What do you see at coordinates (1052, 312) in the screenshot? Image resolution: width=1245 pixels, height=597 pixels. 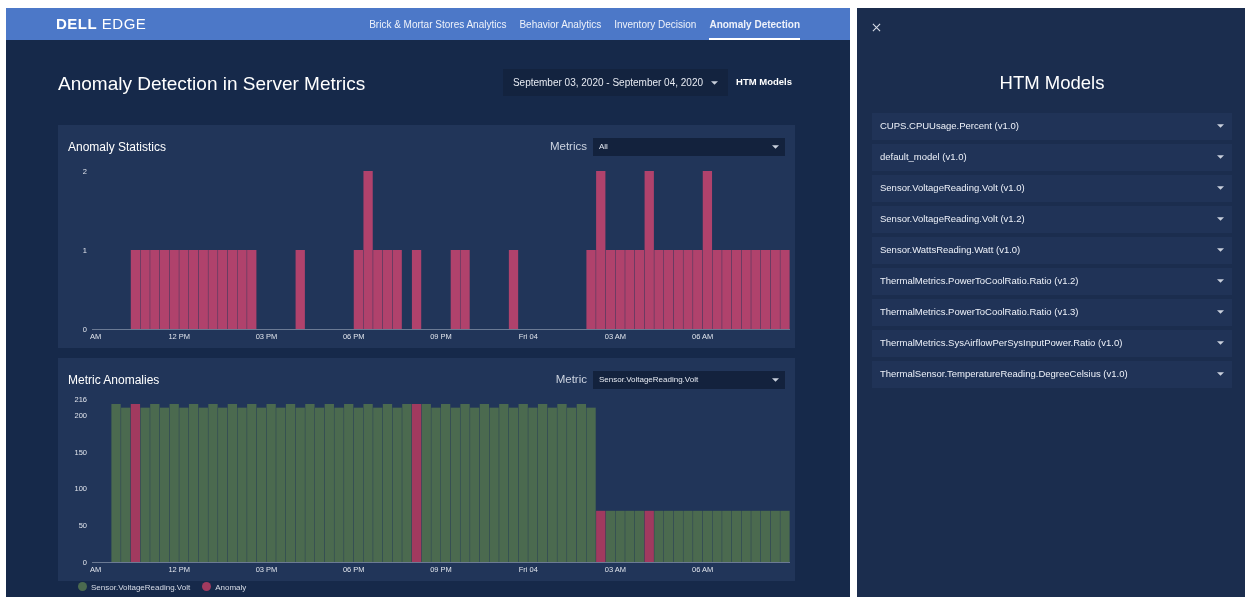 I see `model-accordion-item: ThermalMetrics.PowerToCoolRatio.Ratio (v1.3)` at bounding box center [1052, 312].